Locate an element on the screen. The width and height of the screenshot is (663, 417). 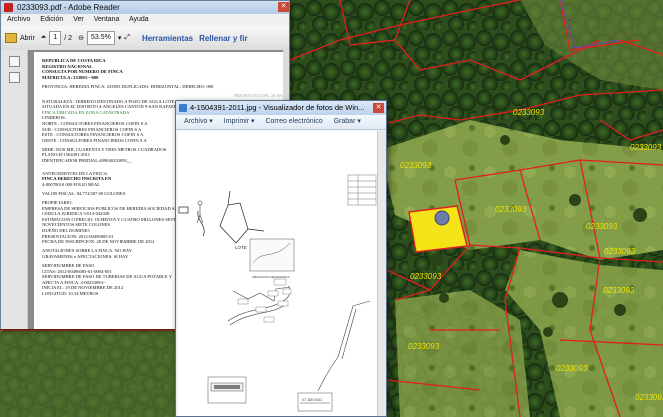
zoom-out-icon: ⊖ is located at coordinates (81, 38).